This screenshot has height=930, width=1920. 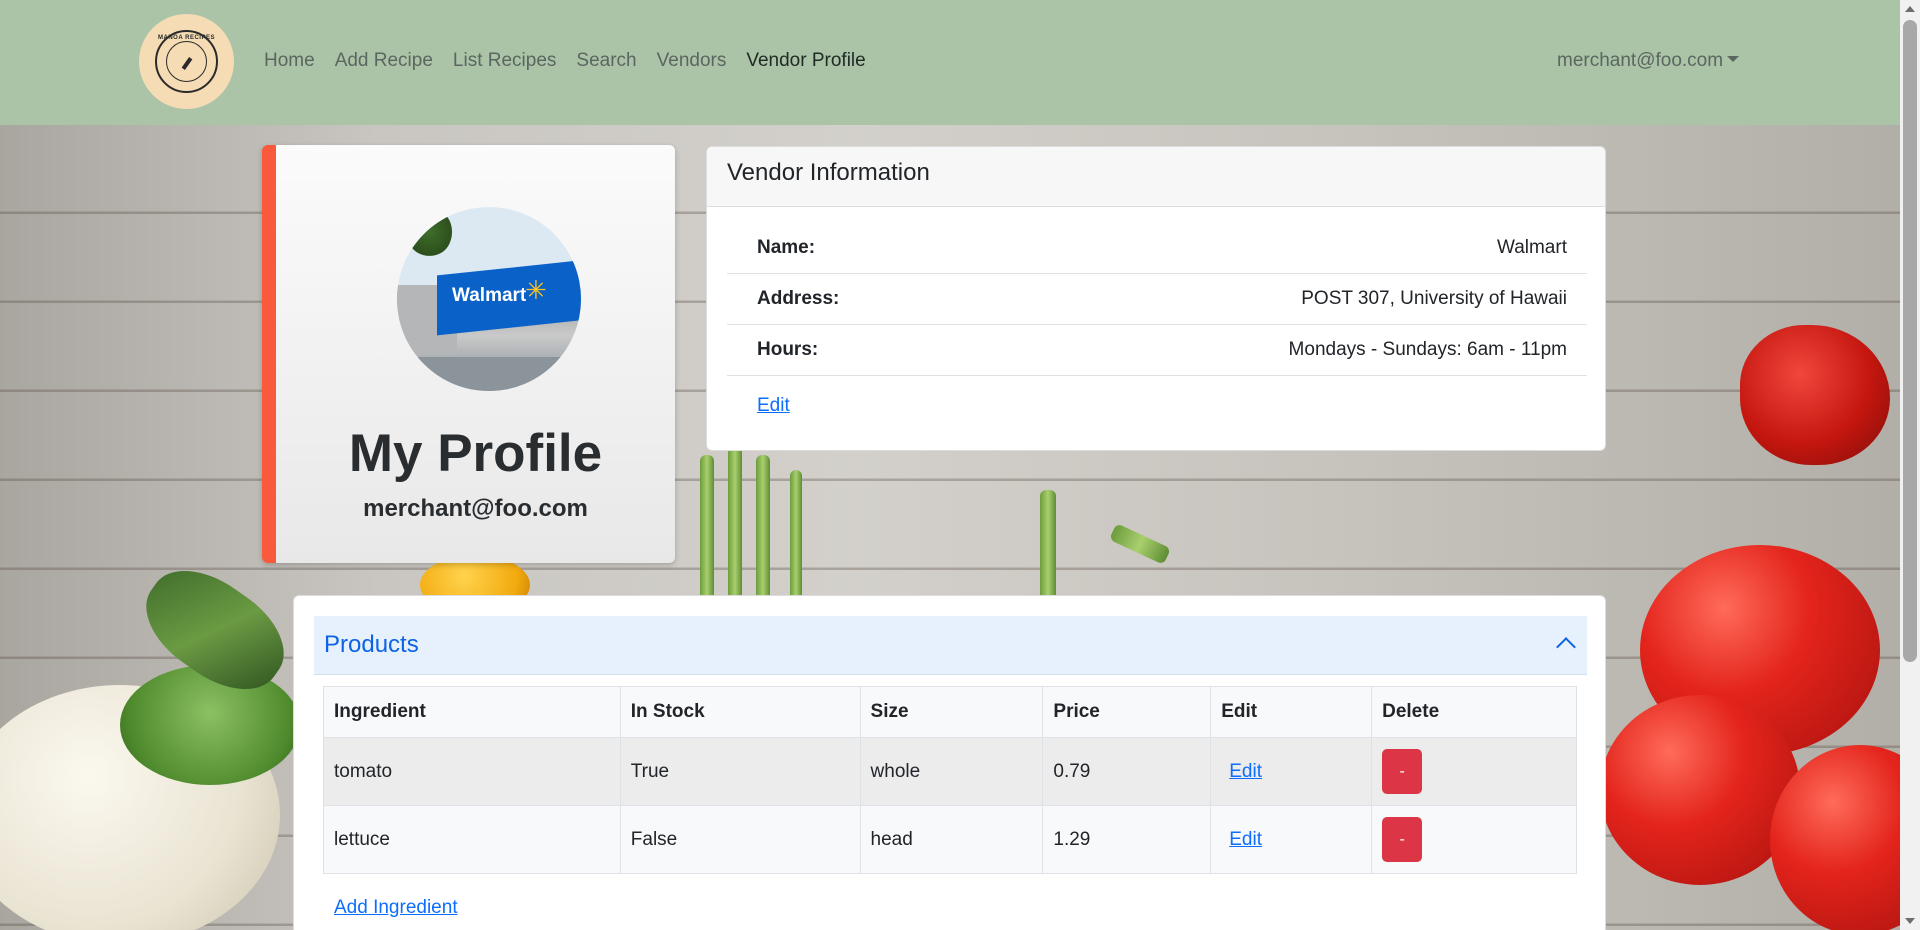 I want to click on col-ingredient: Ingredient, so click(x=472, y=712).